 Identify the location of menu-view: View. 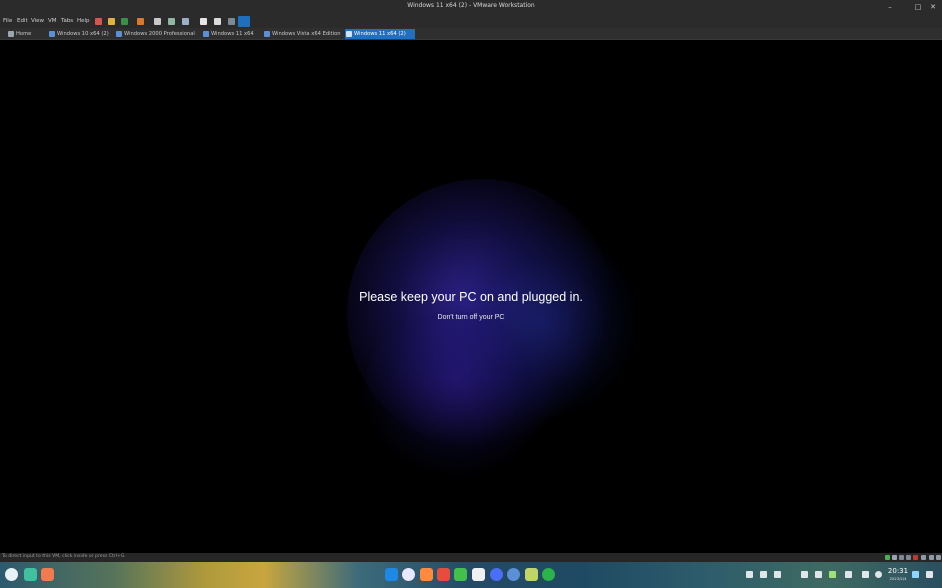
(37, 21).